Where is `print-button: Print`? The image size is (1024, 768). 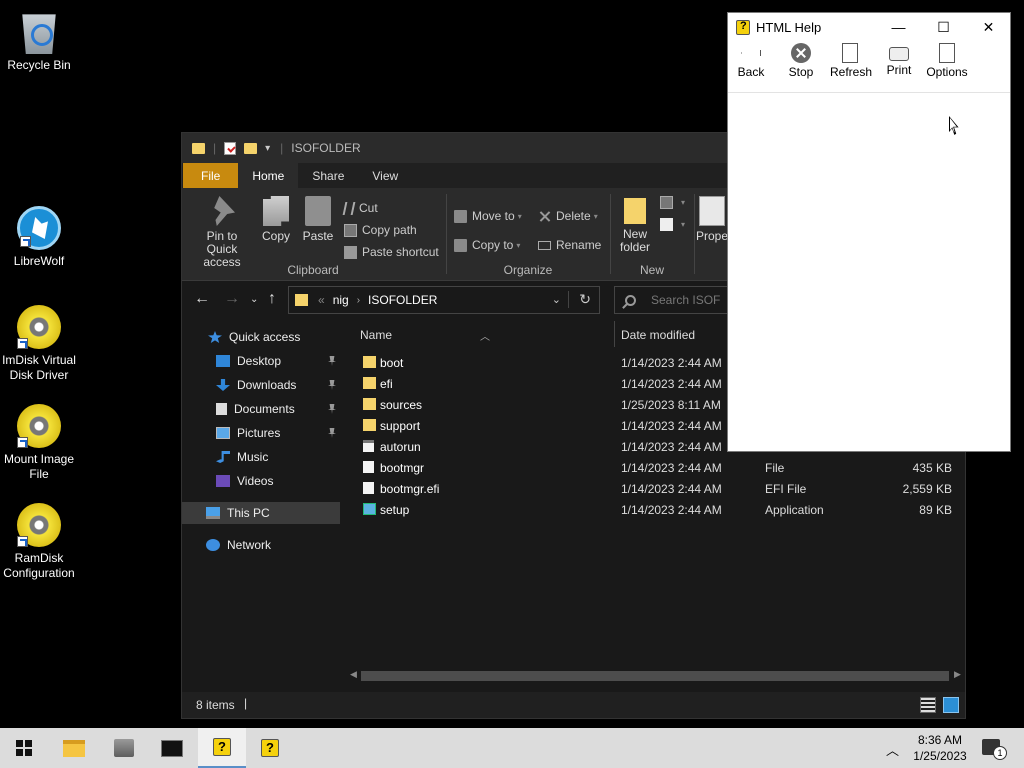 print-button: Print is located at coordinates (899, 60).